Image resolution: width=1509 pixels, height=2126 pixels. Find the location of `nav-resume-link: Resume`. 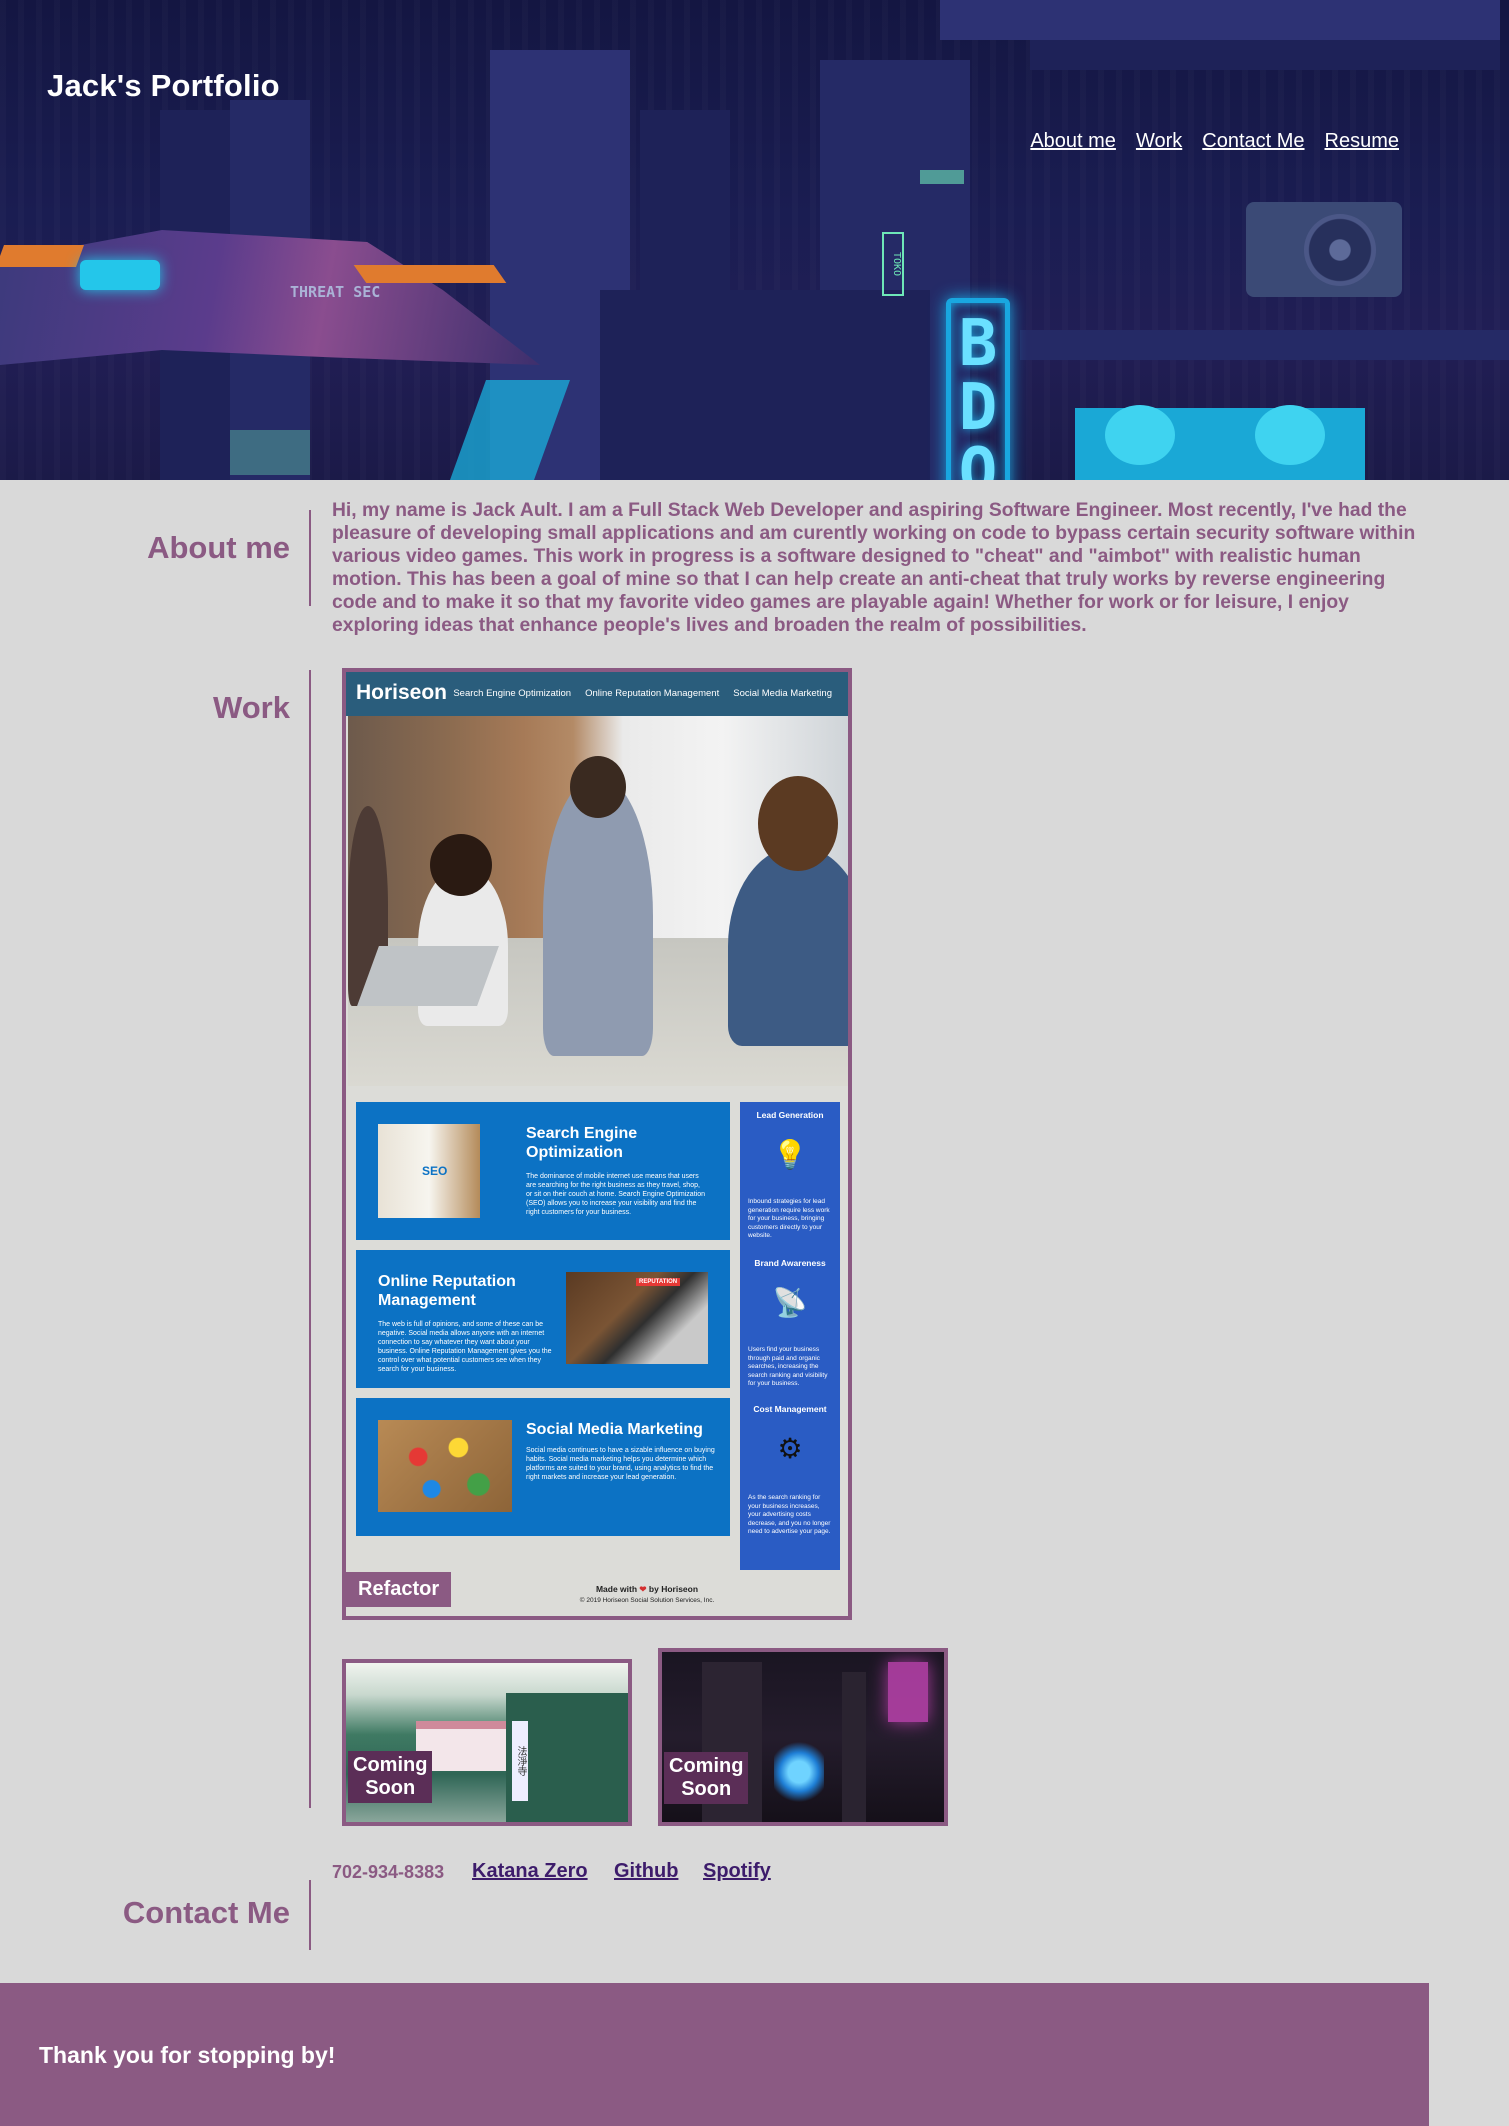

nav-resume-link: Resume is located at coordinates (1362, 141).